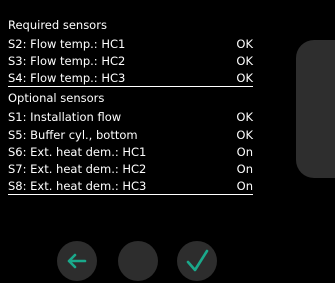 Image resolution: width=335 pixels, height=283 pixels. Describe the element at coordinates (67, 44) in the screenshot. I see `sensor-label: S2: Flow temp.: HC1` at that location.